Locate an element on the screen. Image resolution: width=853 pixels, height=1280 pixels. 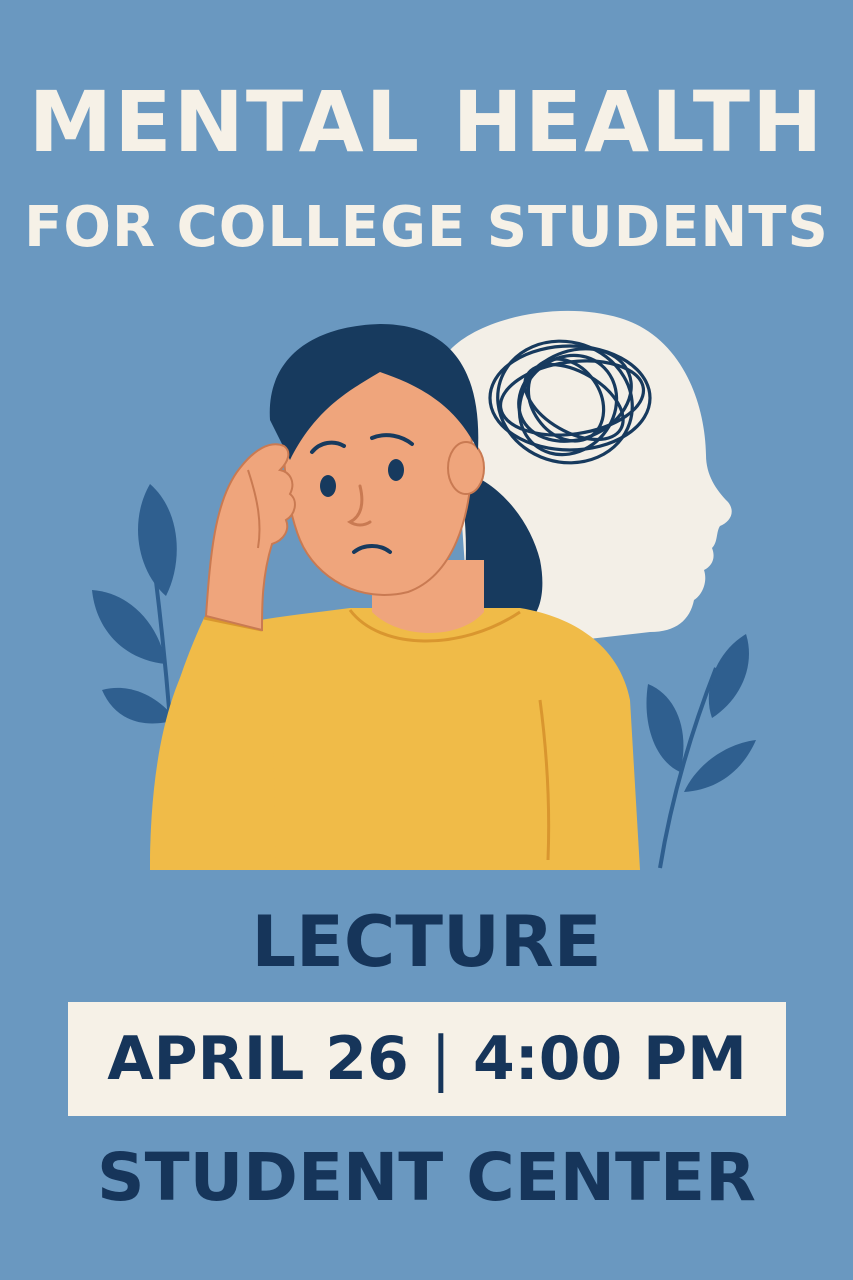
event-date: APRIL 26 is located at coordinates (258, 1059).